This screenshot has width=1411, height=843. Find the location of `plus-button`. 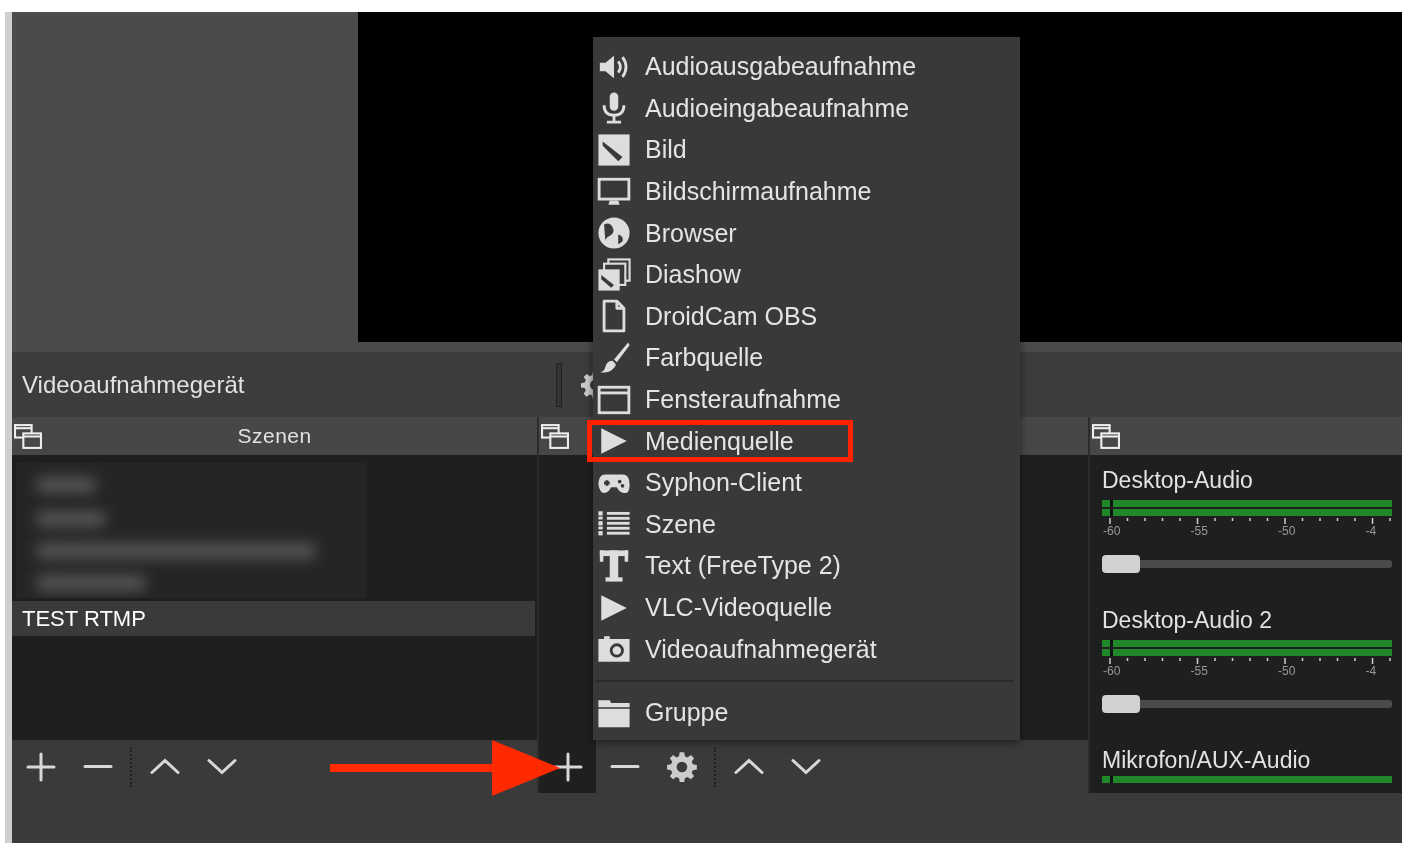

plus-button is located at coordinates (568, 766).